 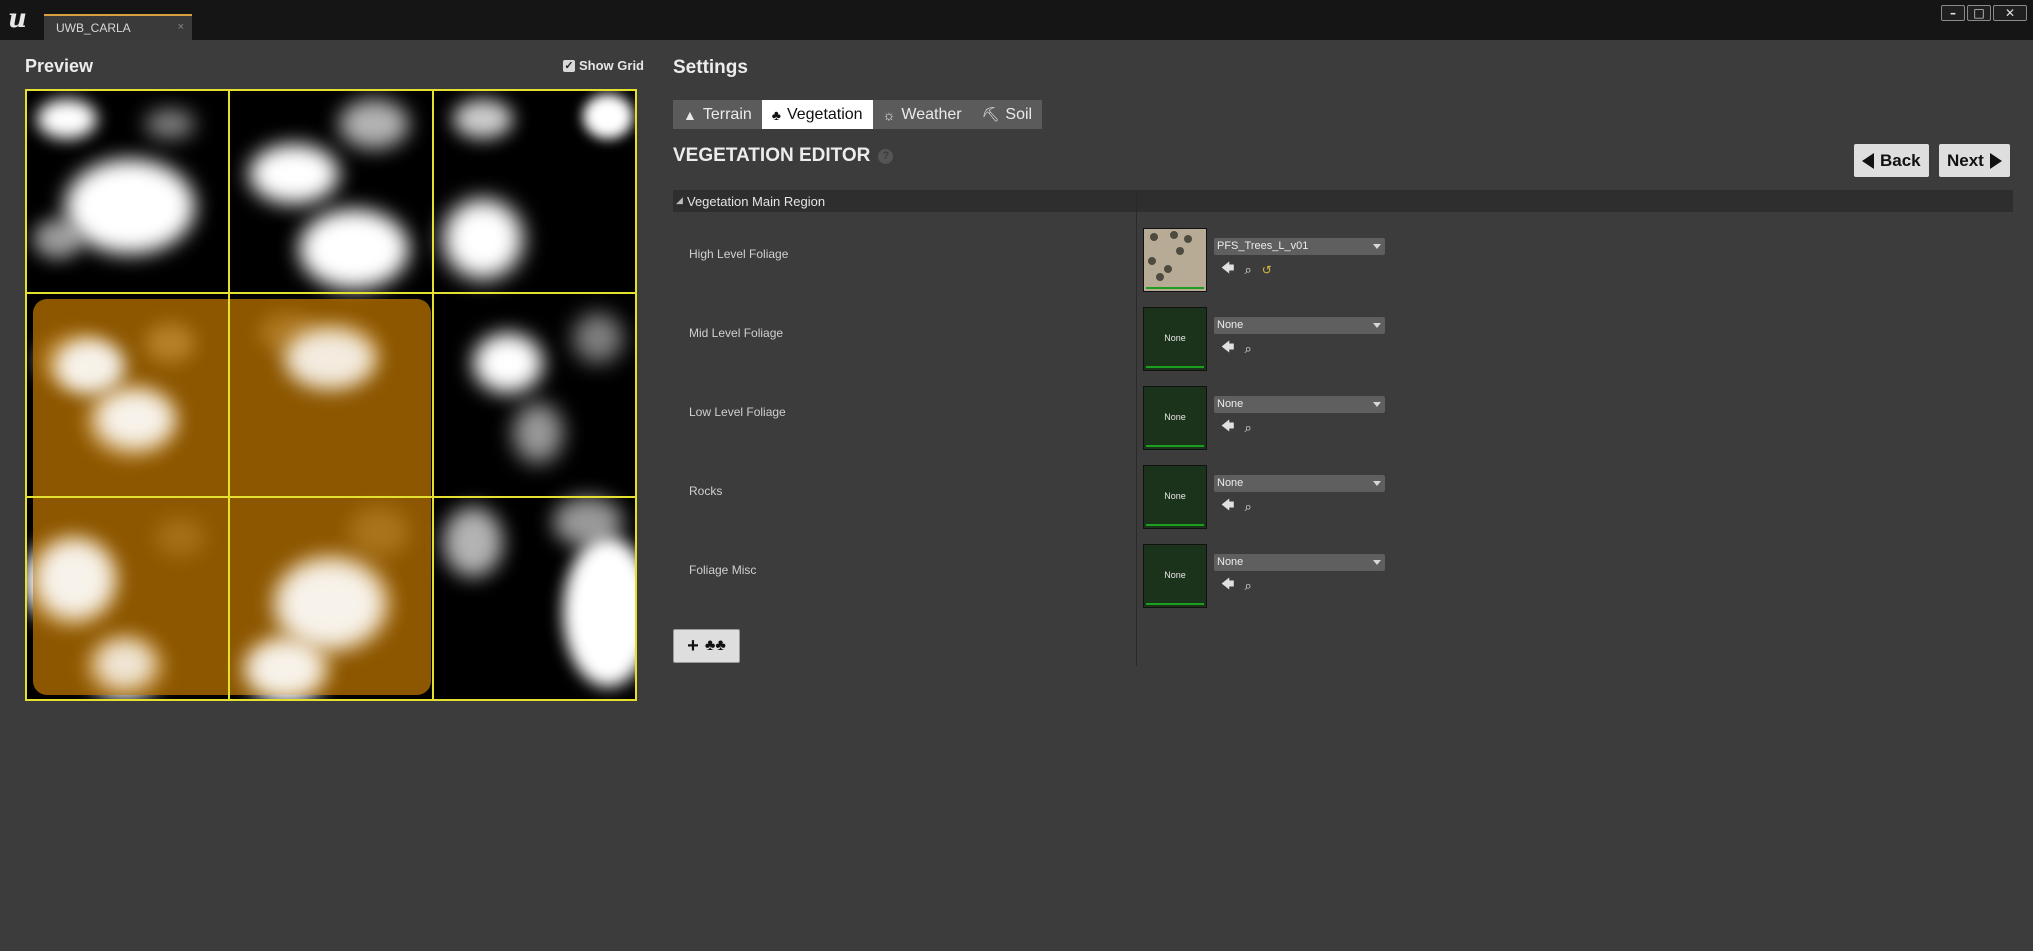 What do you see at coordinates (1343, 201) in the screenshot?
I see `vegetation-region-header: ◢ Vegetation Main Region` at bounding box center [1343, 201].